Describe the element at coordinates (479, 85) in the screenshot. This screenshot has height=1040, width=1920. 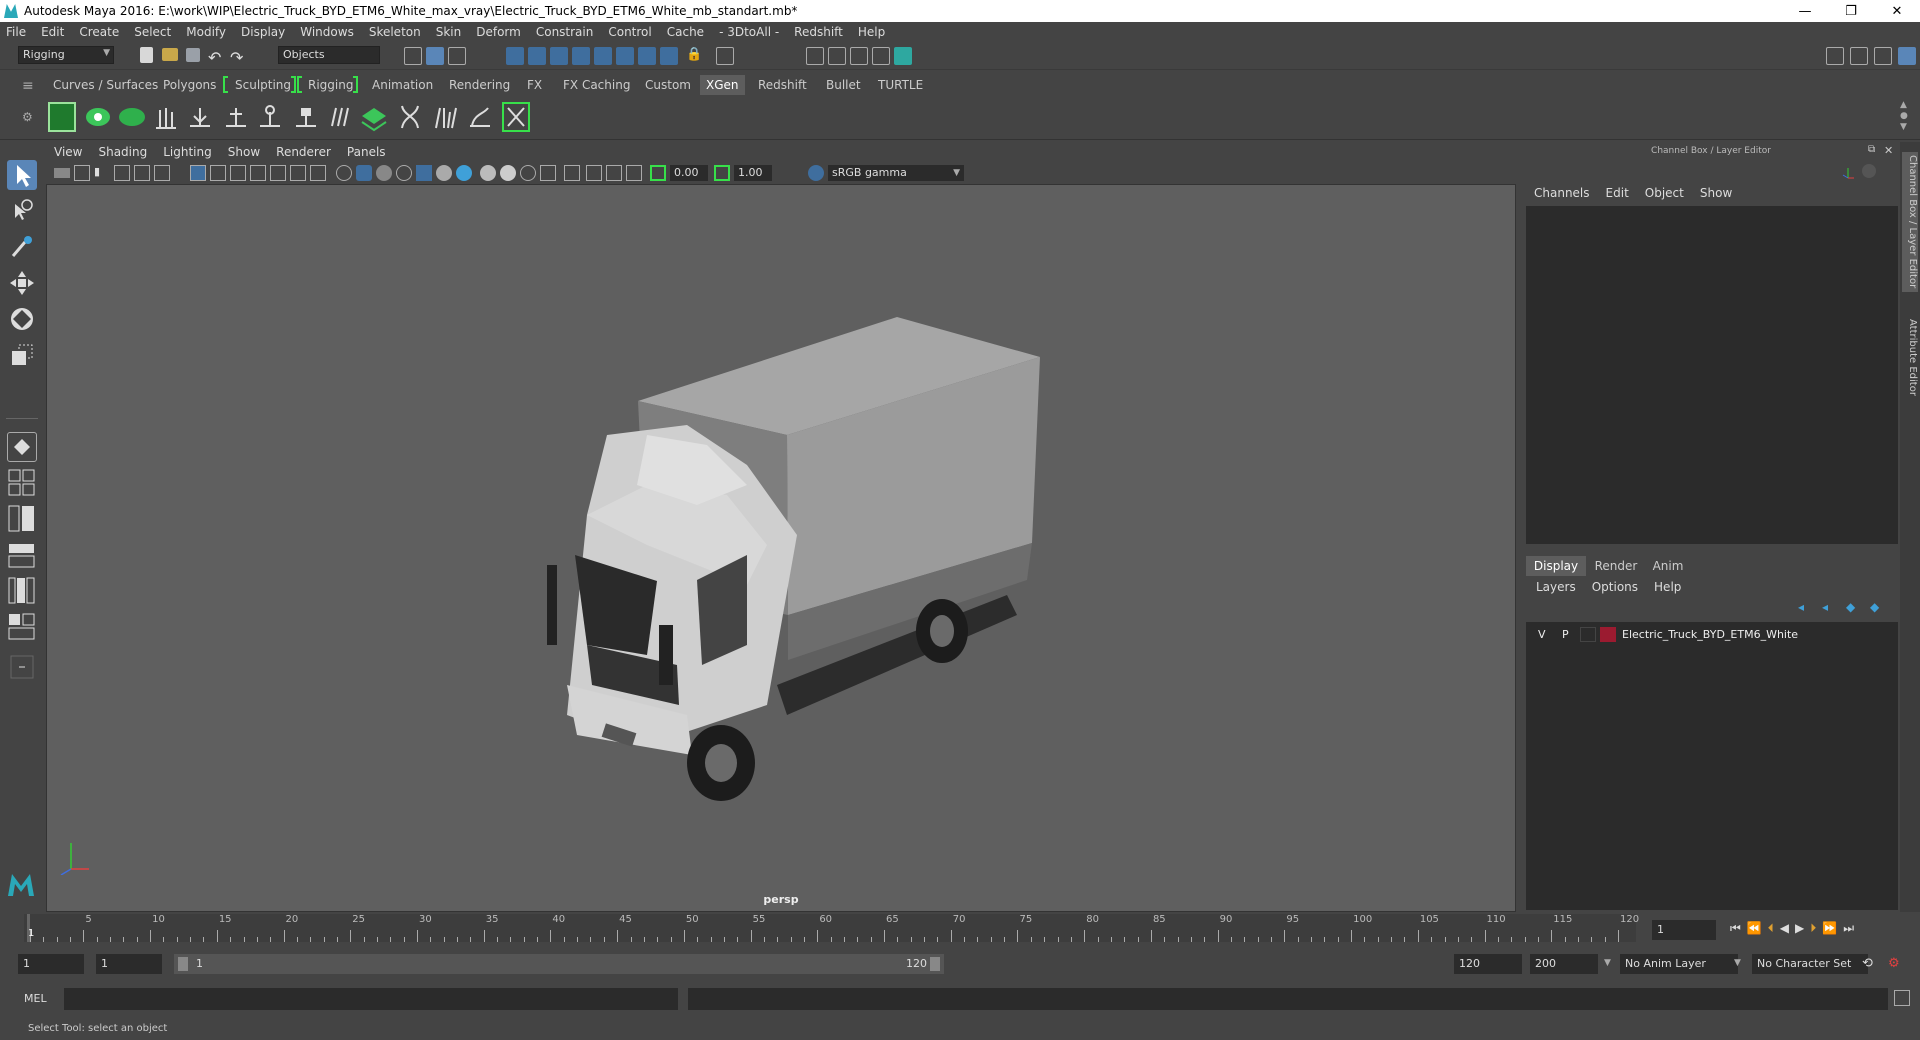
I see `shelf-tab-rendering: Rendering` at that location.